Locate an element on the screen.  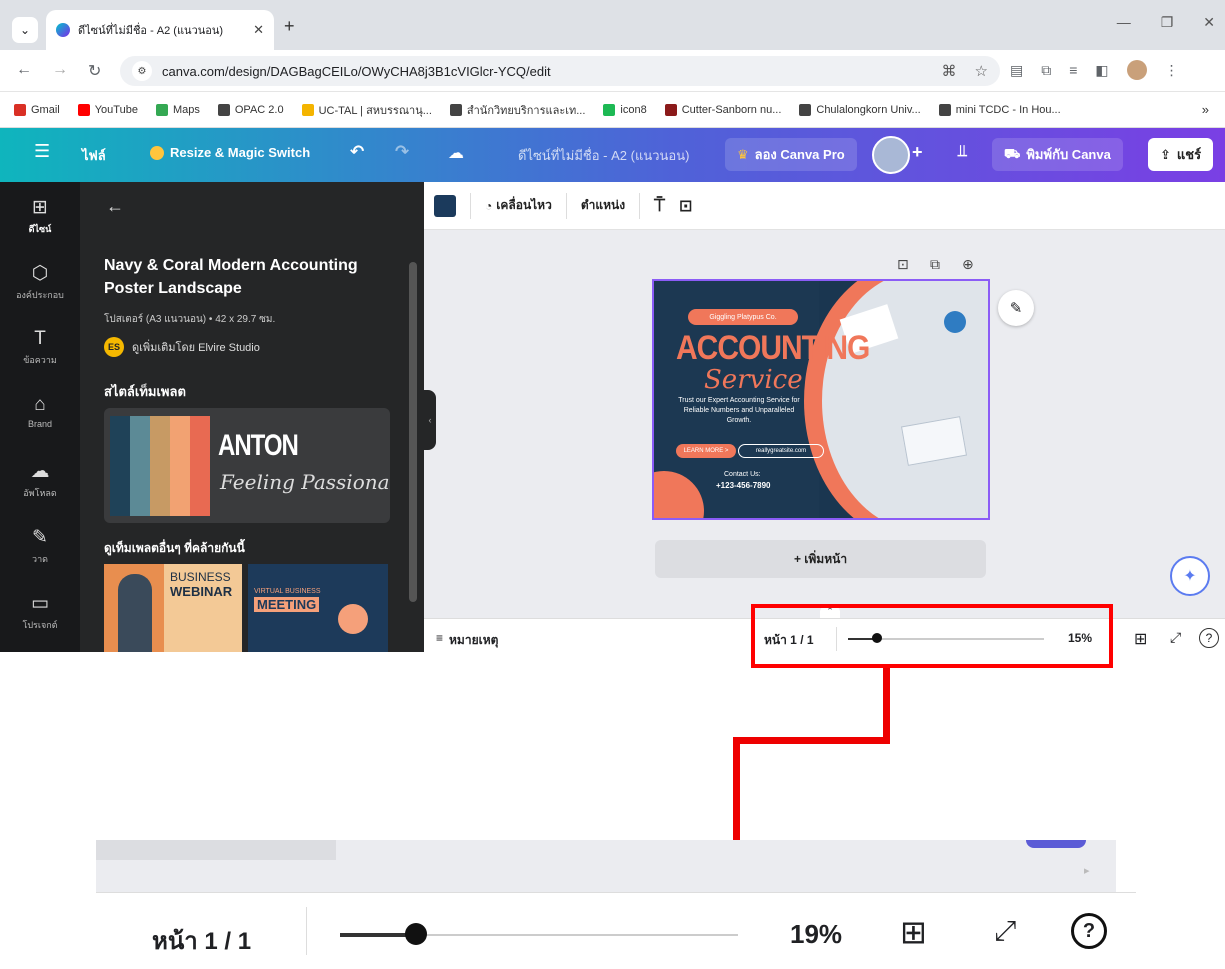
file-menu: ไฟล์ is located at coordinates (94, 155).